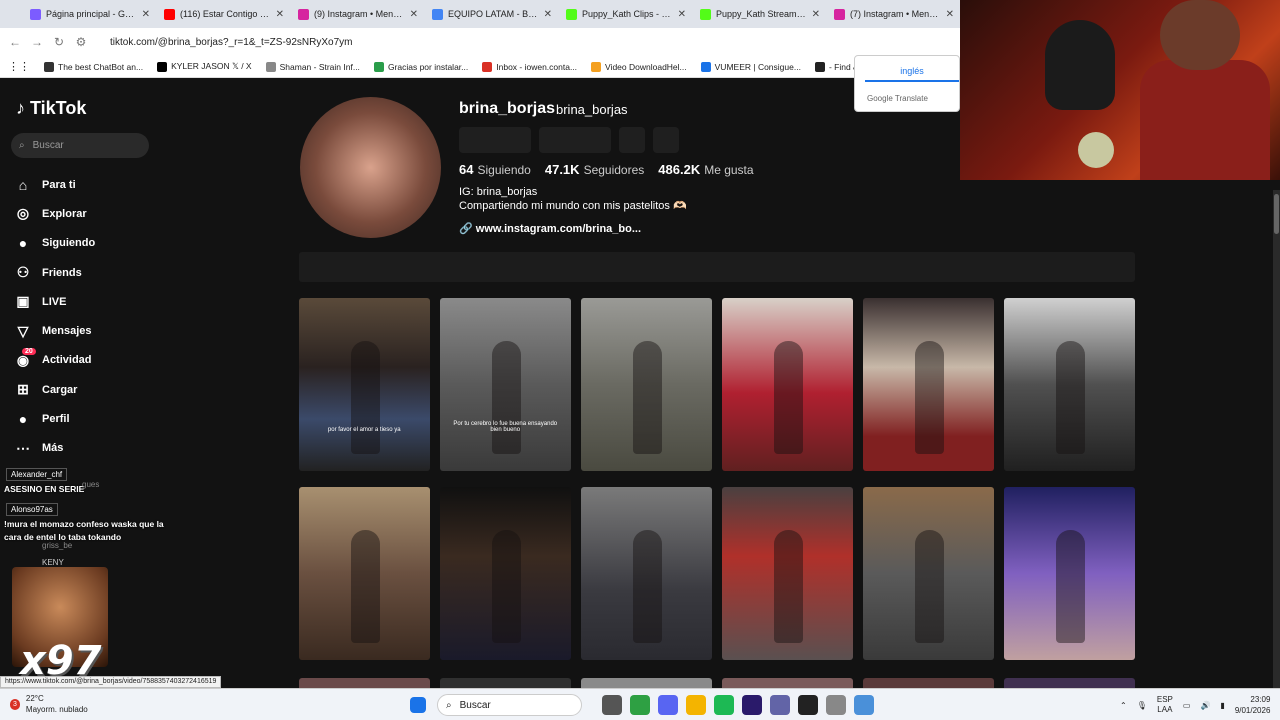 This screenshot has height=720, width=1280. I want to click on sidebar-item-explorar: ◎ Explorar, so click(54, 213).